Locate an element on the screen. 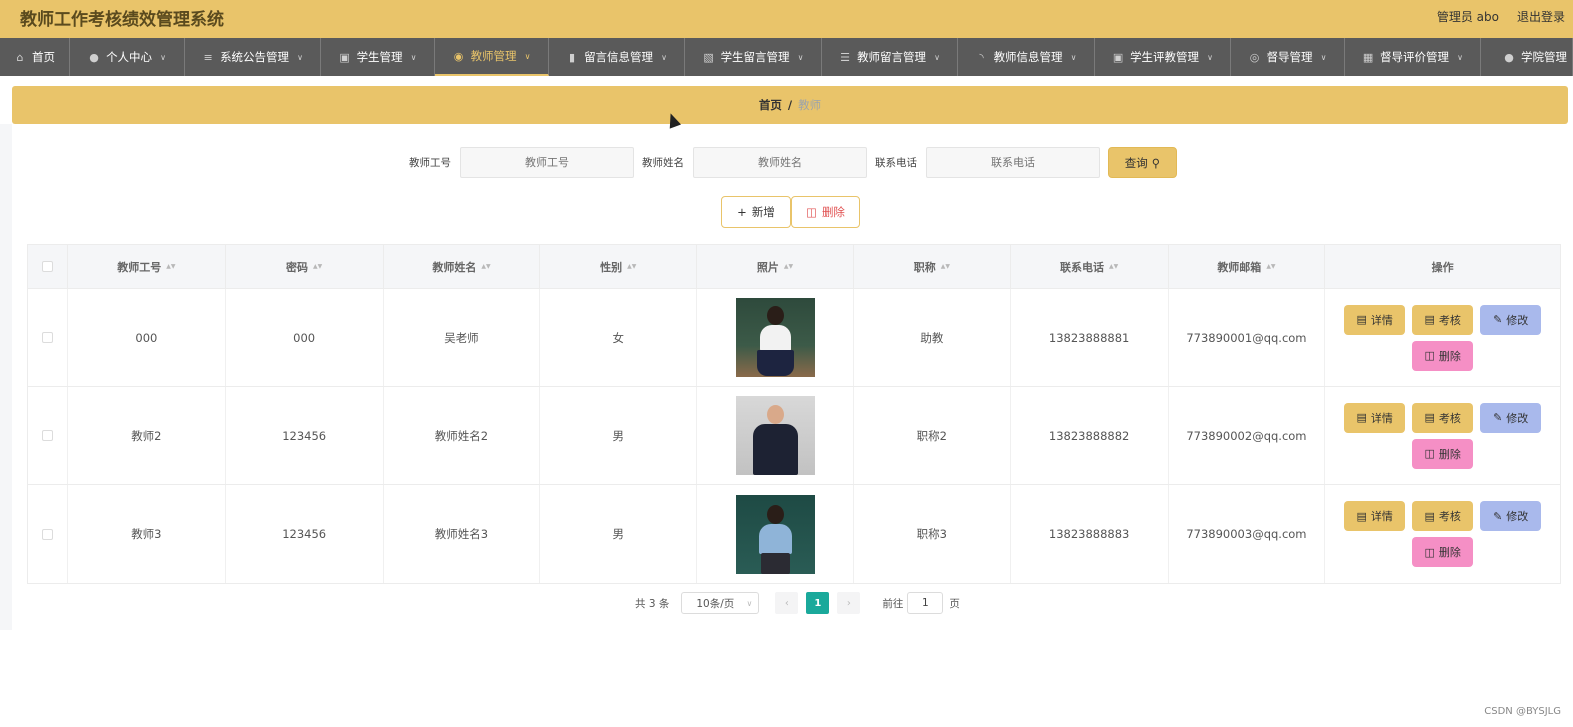 The width and height of the screenshot is (1573, 727). goto-label: 前往 is located at coordinates (893, 603).